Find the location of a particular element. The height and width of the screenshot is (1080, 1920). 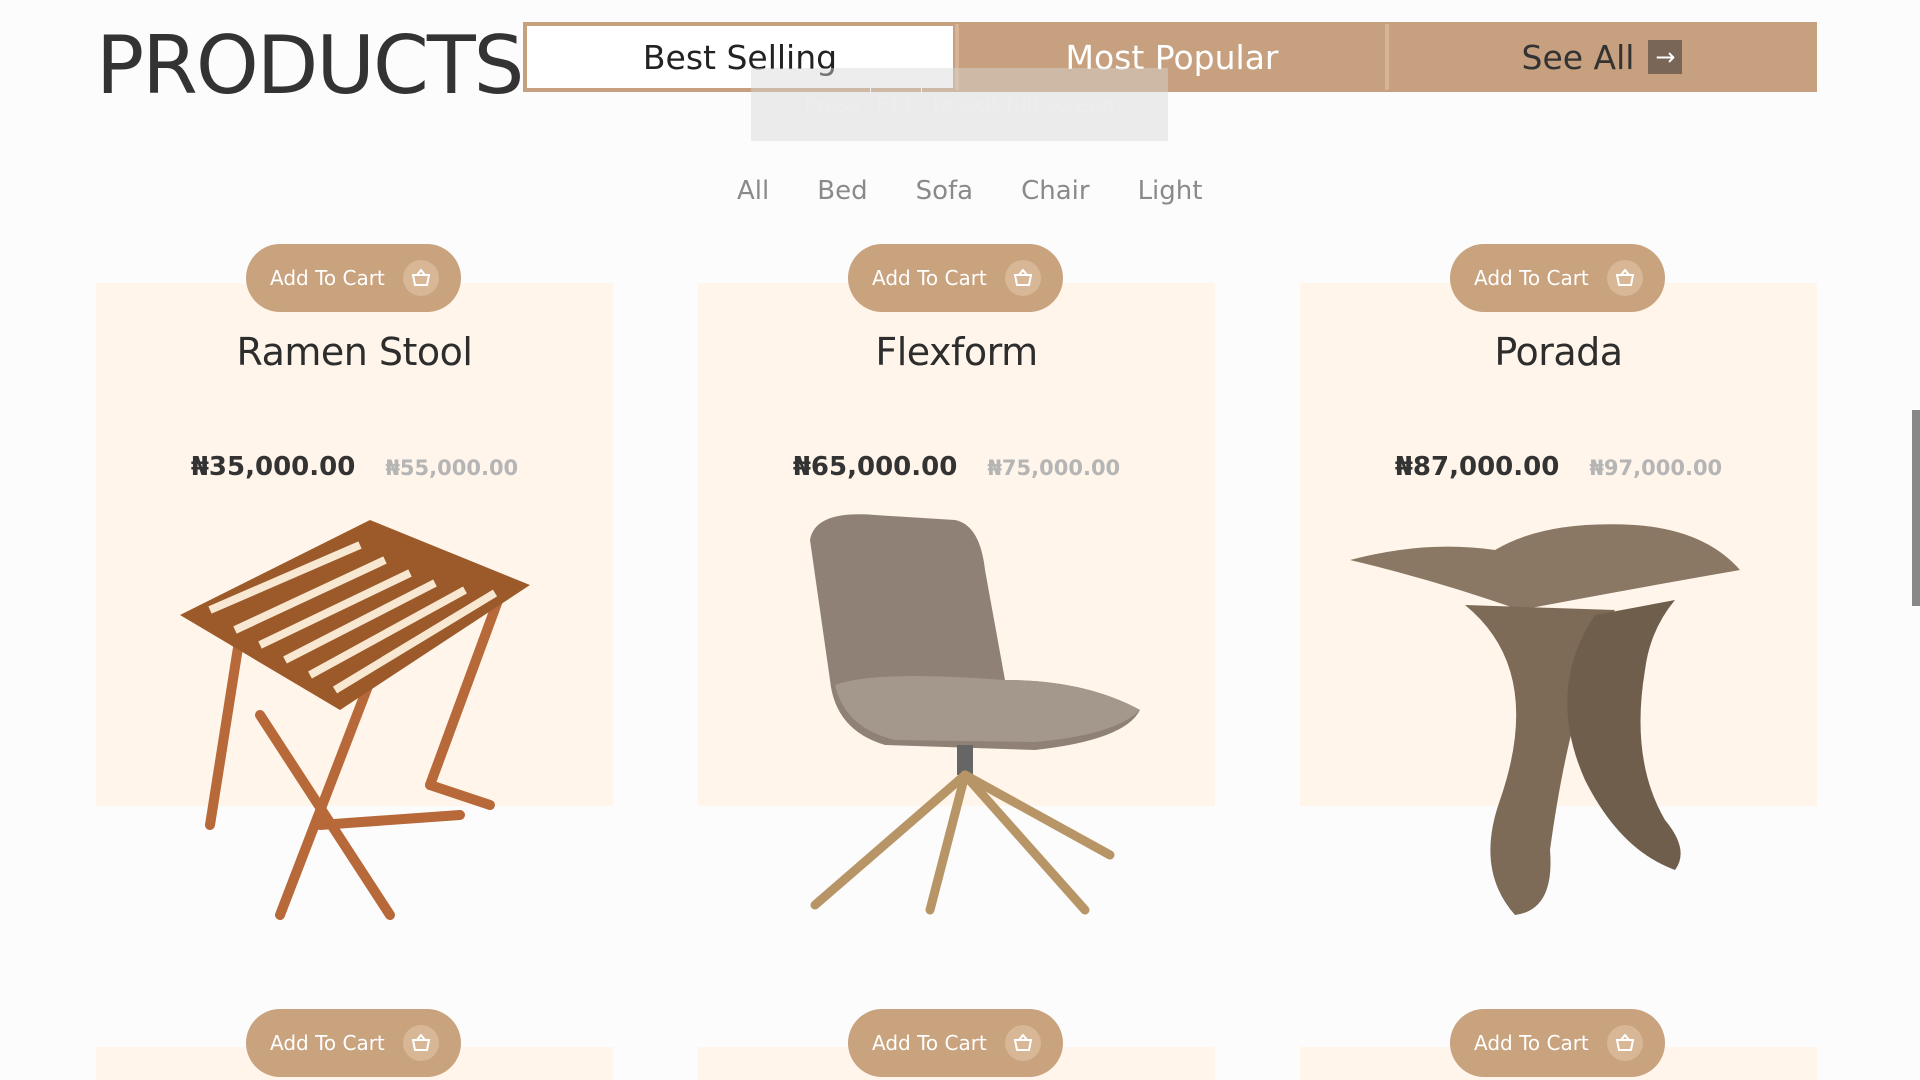

price-row: ₦65,000.00 ₦75,000.00 is located at coordinates (956, 467).